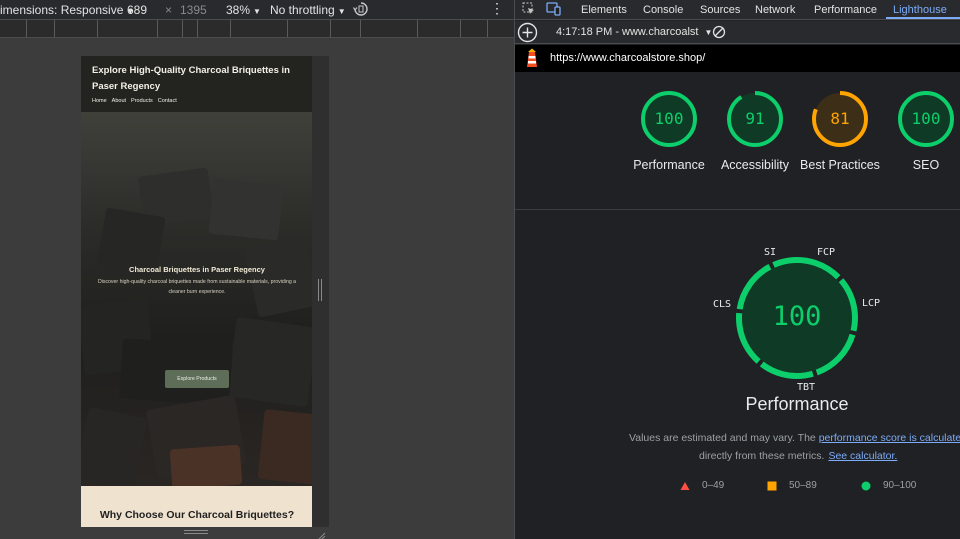 This screenshot has width=960, height=539. Describe the element at coordinates (604, 10) in the screenshot. I see `tab-elements: Elements` at that location.